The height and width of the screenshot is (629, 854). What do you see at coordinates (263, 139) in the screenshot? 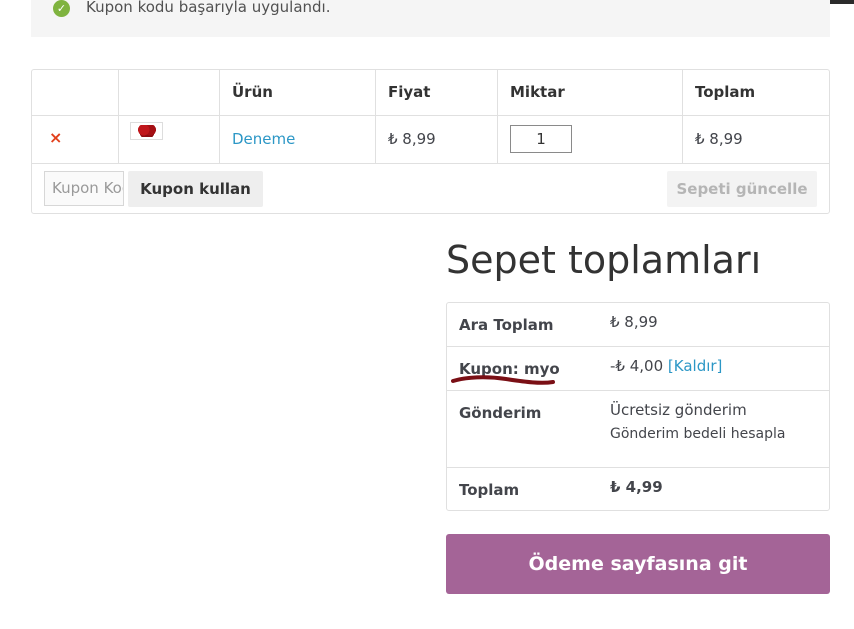
I see `product-name-link: Deneme` at bounding box center [263, 139].